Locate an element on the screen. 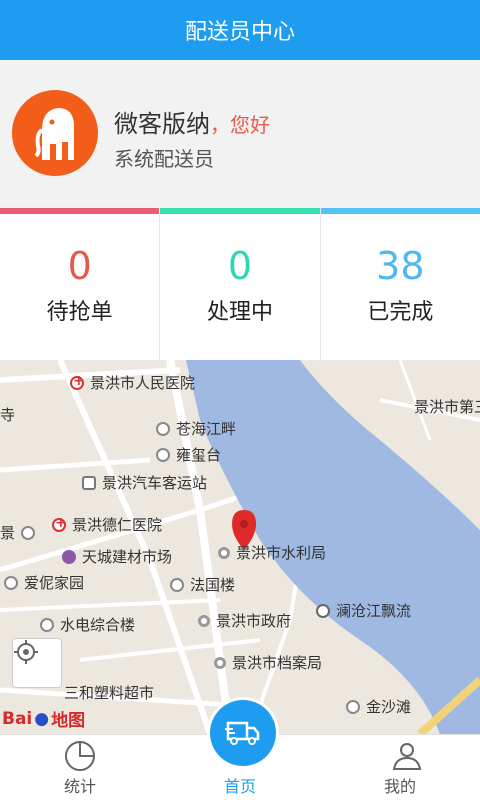  stat-label: 已完成 is located at coordinates (400, 312).